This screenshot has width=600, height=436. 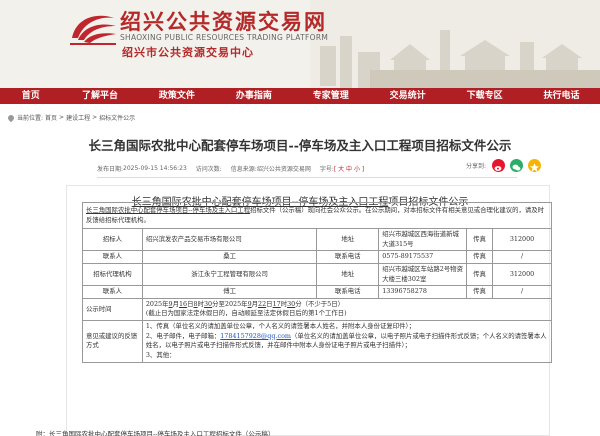 What do you see at coordinates (246, 313) in the screenshot?
I see `period-note: (截止日为国家法定休假日的，自动顺延至法定休假日后的第1个工作日)` at bounding box center [246, 313].